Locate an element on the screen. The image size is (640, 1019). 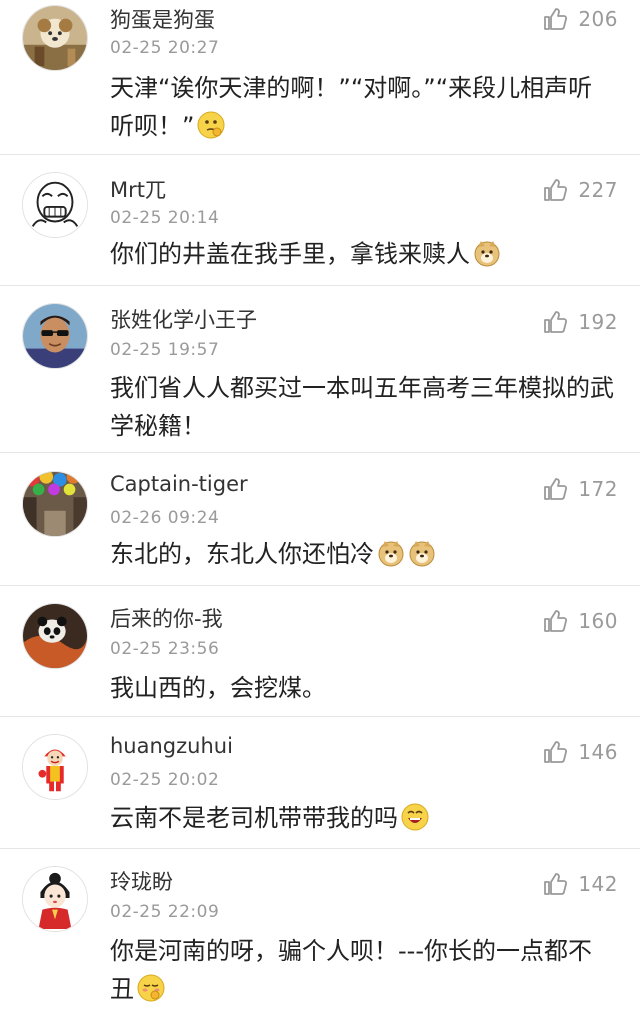
username: huangzuhui is located at coordinates (171, 746).